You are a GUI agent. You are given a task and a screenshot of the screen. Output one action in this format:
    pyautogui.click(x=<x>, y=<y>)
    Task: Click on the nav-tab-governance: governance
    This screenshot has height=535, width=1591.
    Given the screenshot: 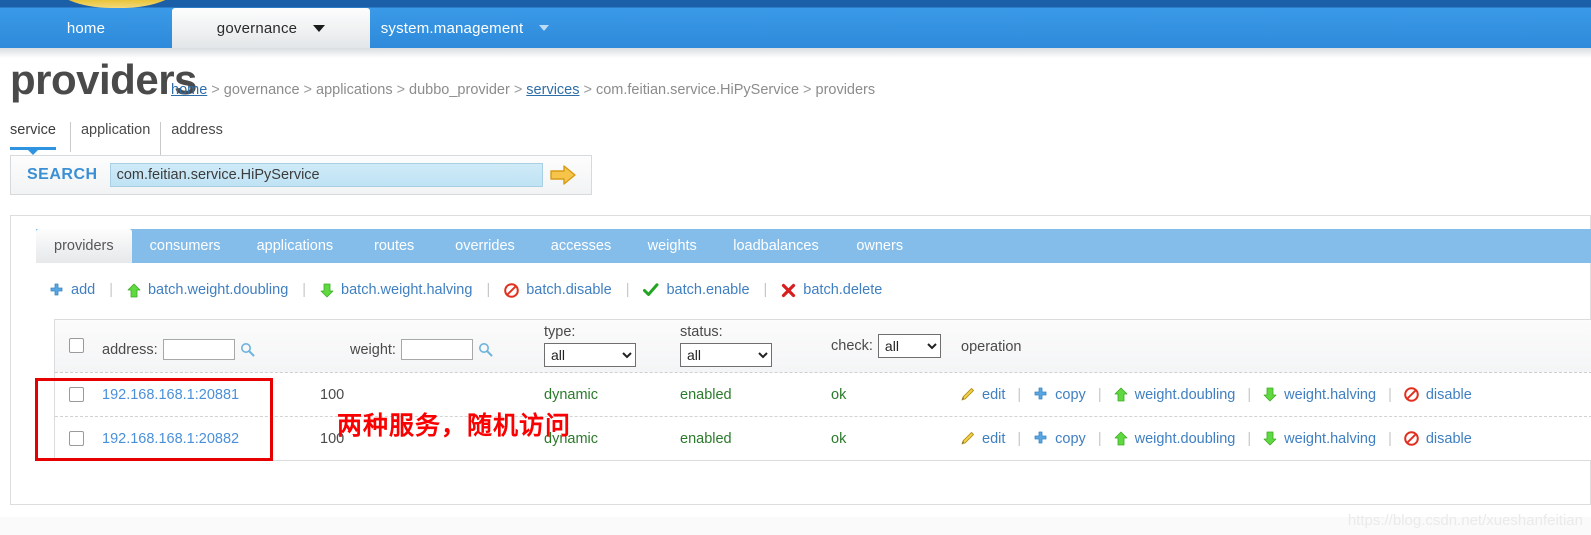 What is the action you would take?
    pyautogui.click(x=271, y=28)
    